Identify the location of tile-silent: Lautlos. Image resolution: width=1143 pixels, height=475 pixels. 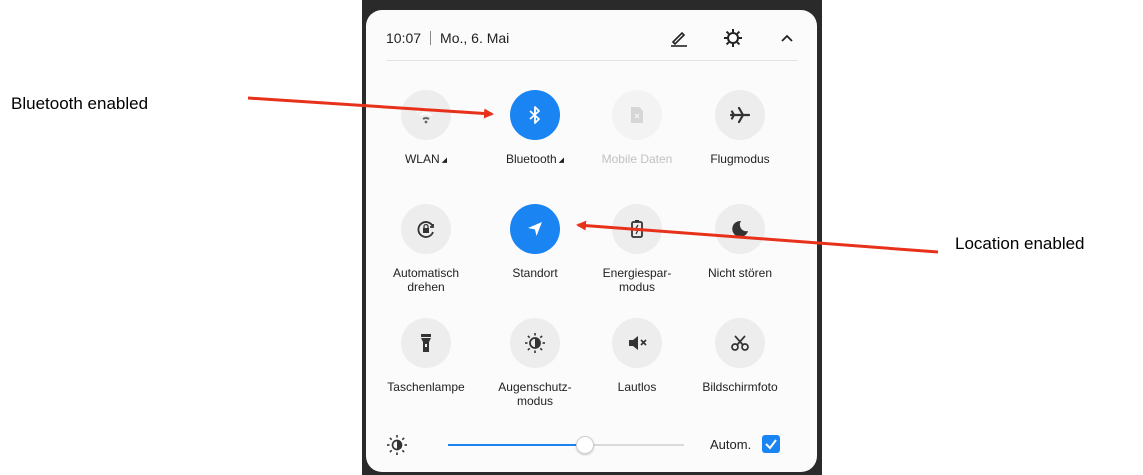
(637, 356).